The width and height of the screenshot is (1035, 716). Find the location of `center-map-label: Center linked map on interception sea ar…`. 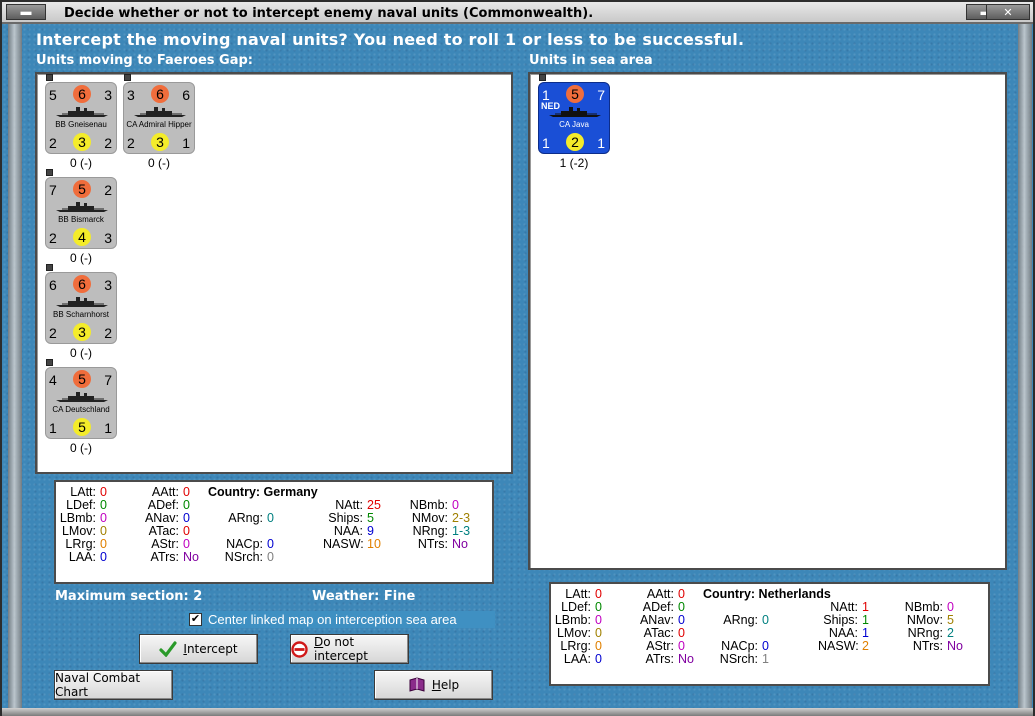

center-map-label: Center linked map on interception sea ar… is located at coordinates (332, 619).